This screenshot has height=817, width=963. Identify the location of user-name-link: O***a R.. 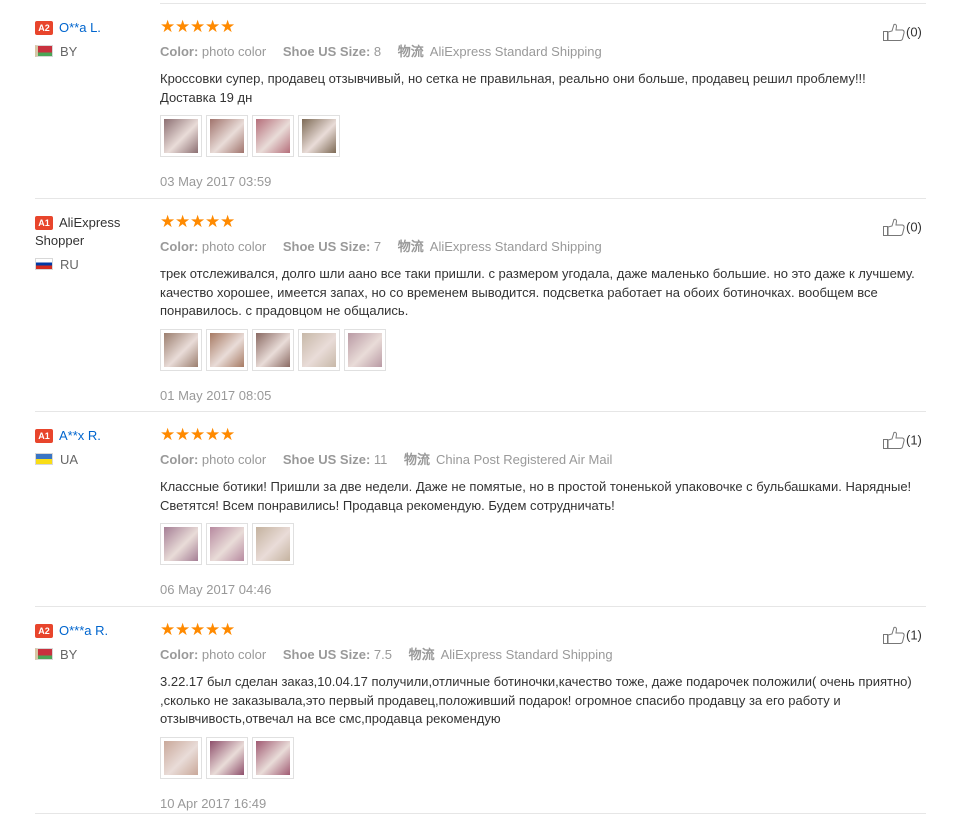
(83, 630).